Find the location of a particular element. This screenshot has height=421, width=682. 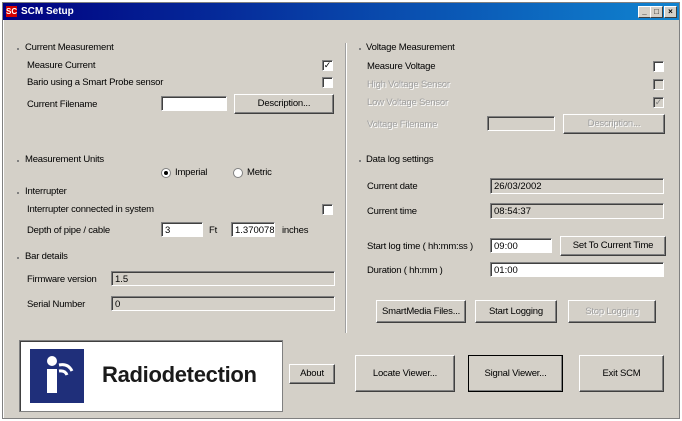

measurement-units-heading: Measurement Units is located at coordinates (64, 159).